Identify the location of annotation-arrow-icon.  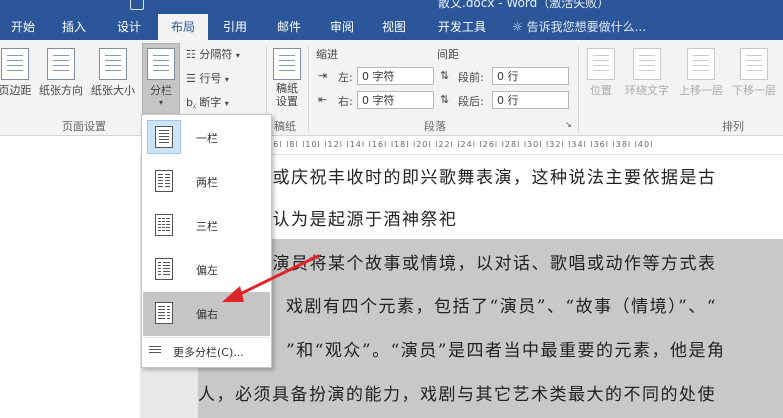
(271, 278).